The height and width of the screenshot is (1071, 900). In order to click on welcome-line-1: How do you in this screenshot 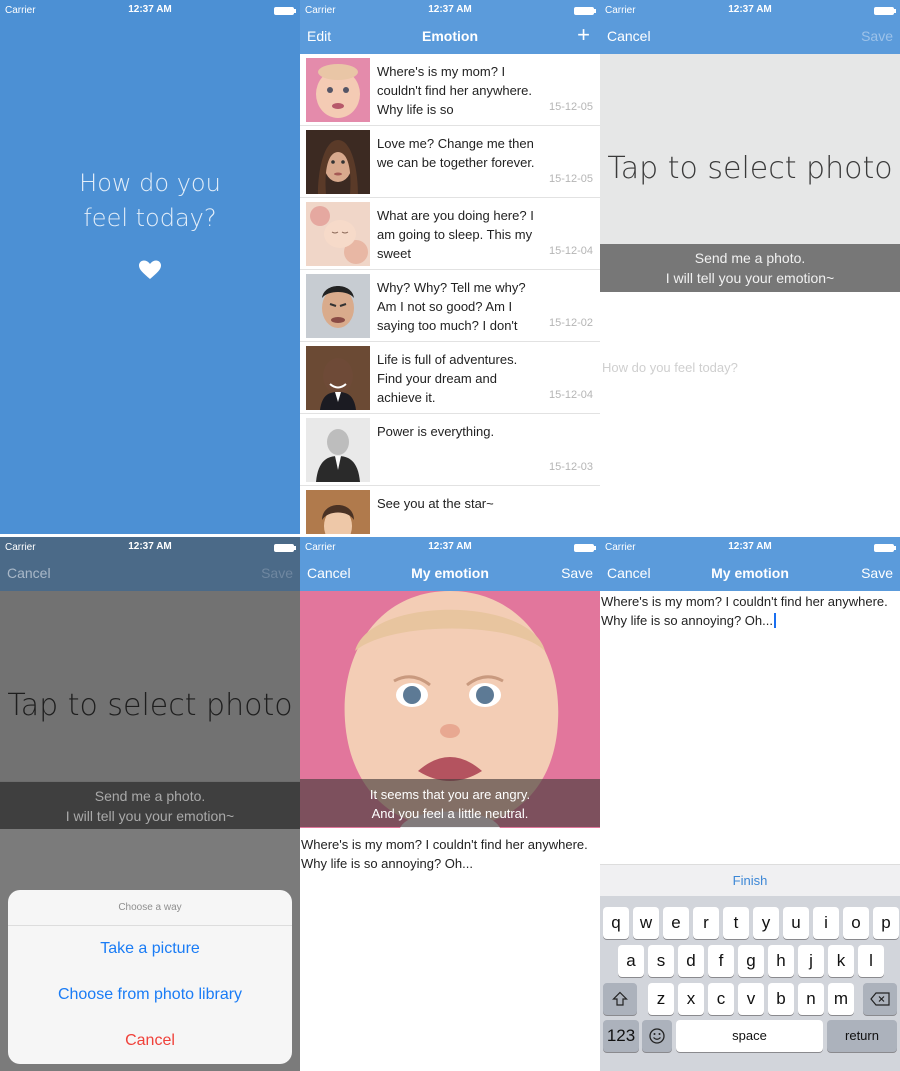, I will do `click(150, 183)`.